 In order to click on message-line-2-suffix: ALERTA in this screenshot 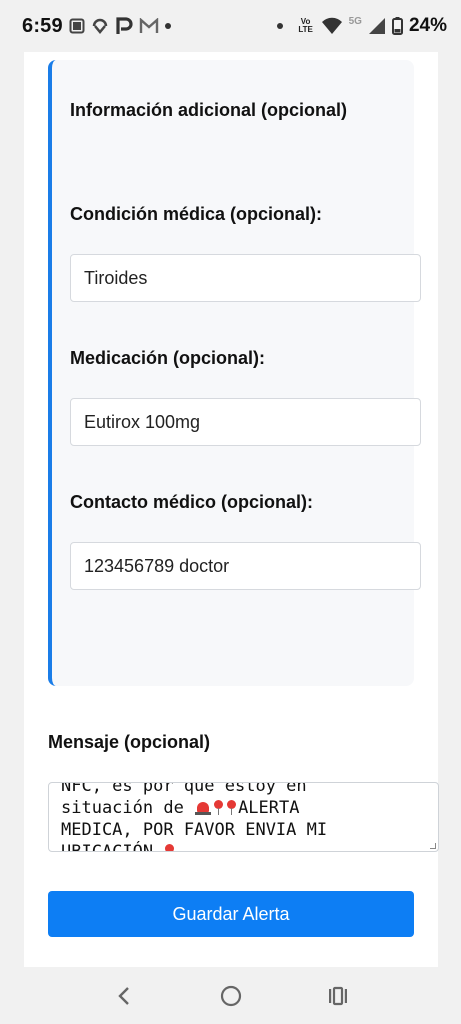, I will do `click(269, 808)`.